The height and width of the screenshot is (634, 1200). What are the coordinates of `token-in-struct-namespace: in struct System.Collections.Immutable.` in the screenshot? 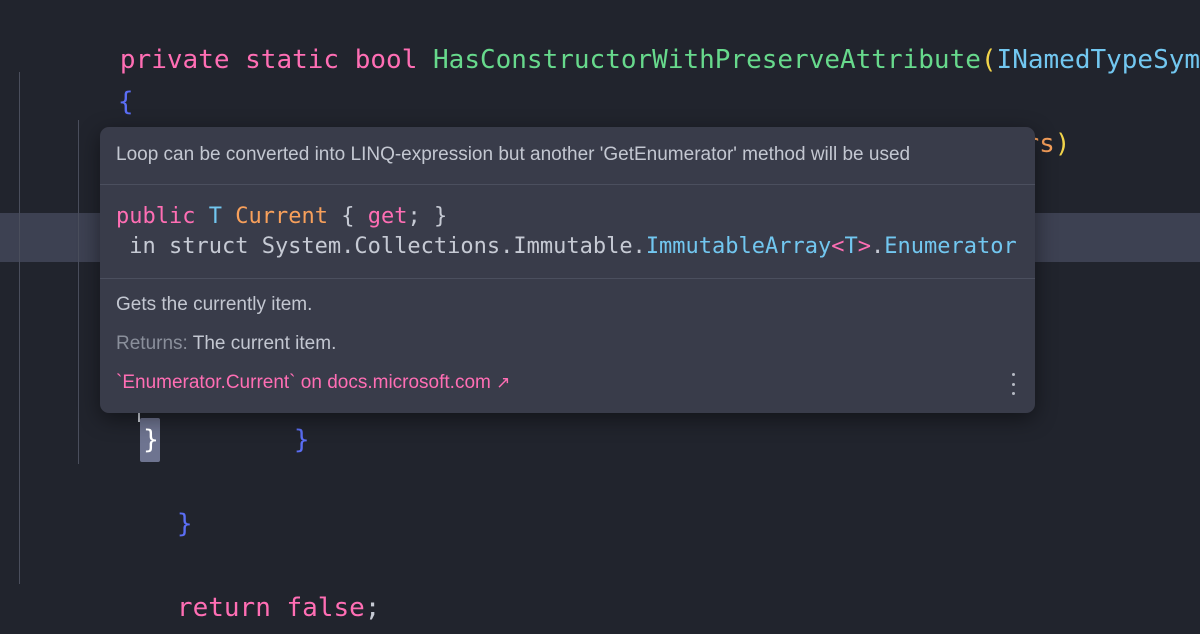 It's located at (381, 246).